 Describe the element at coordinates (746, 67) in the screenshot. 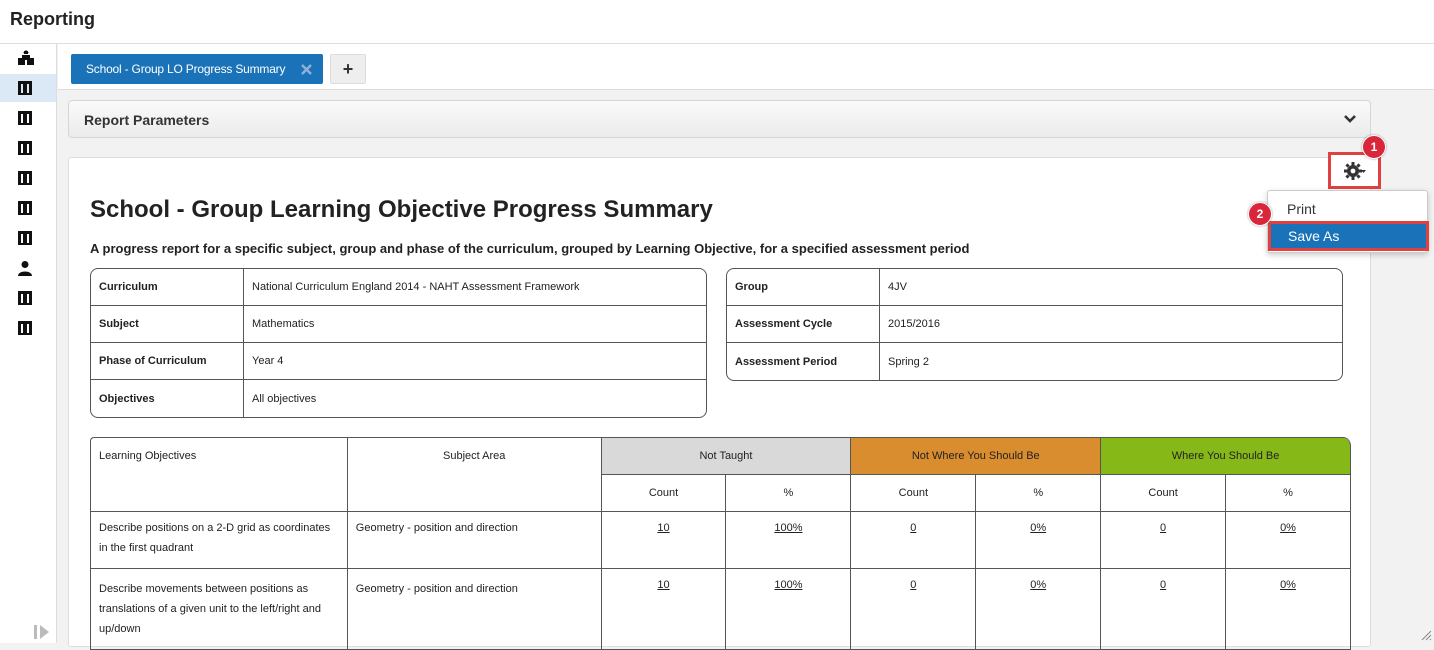

I see `tab-bar: School - Group LO Progress Summary +` at that location.